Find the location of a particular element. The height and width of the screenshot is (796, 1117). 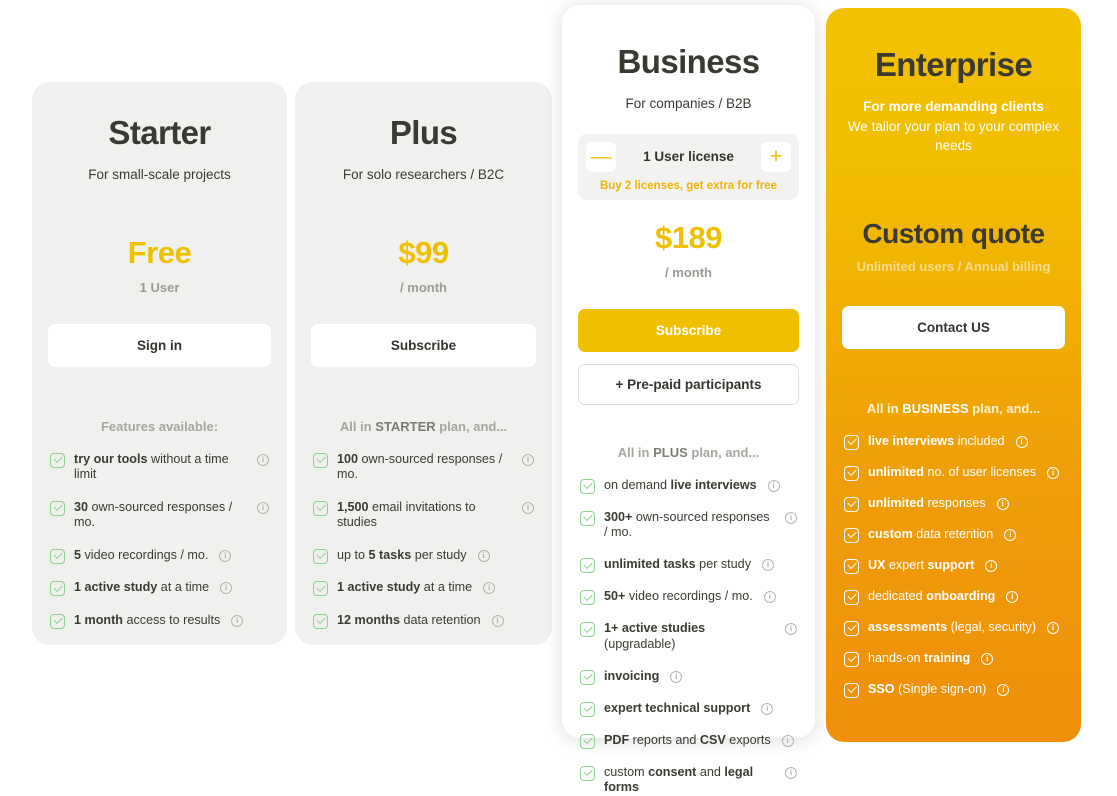

features-heading-starter: Features available: is located at coordinates (159, 426).